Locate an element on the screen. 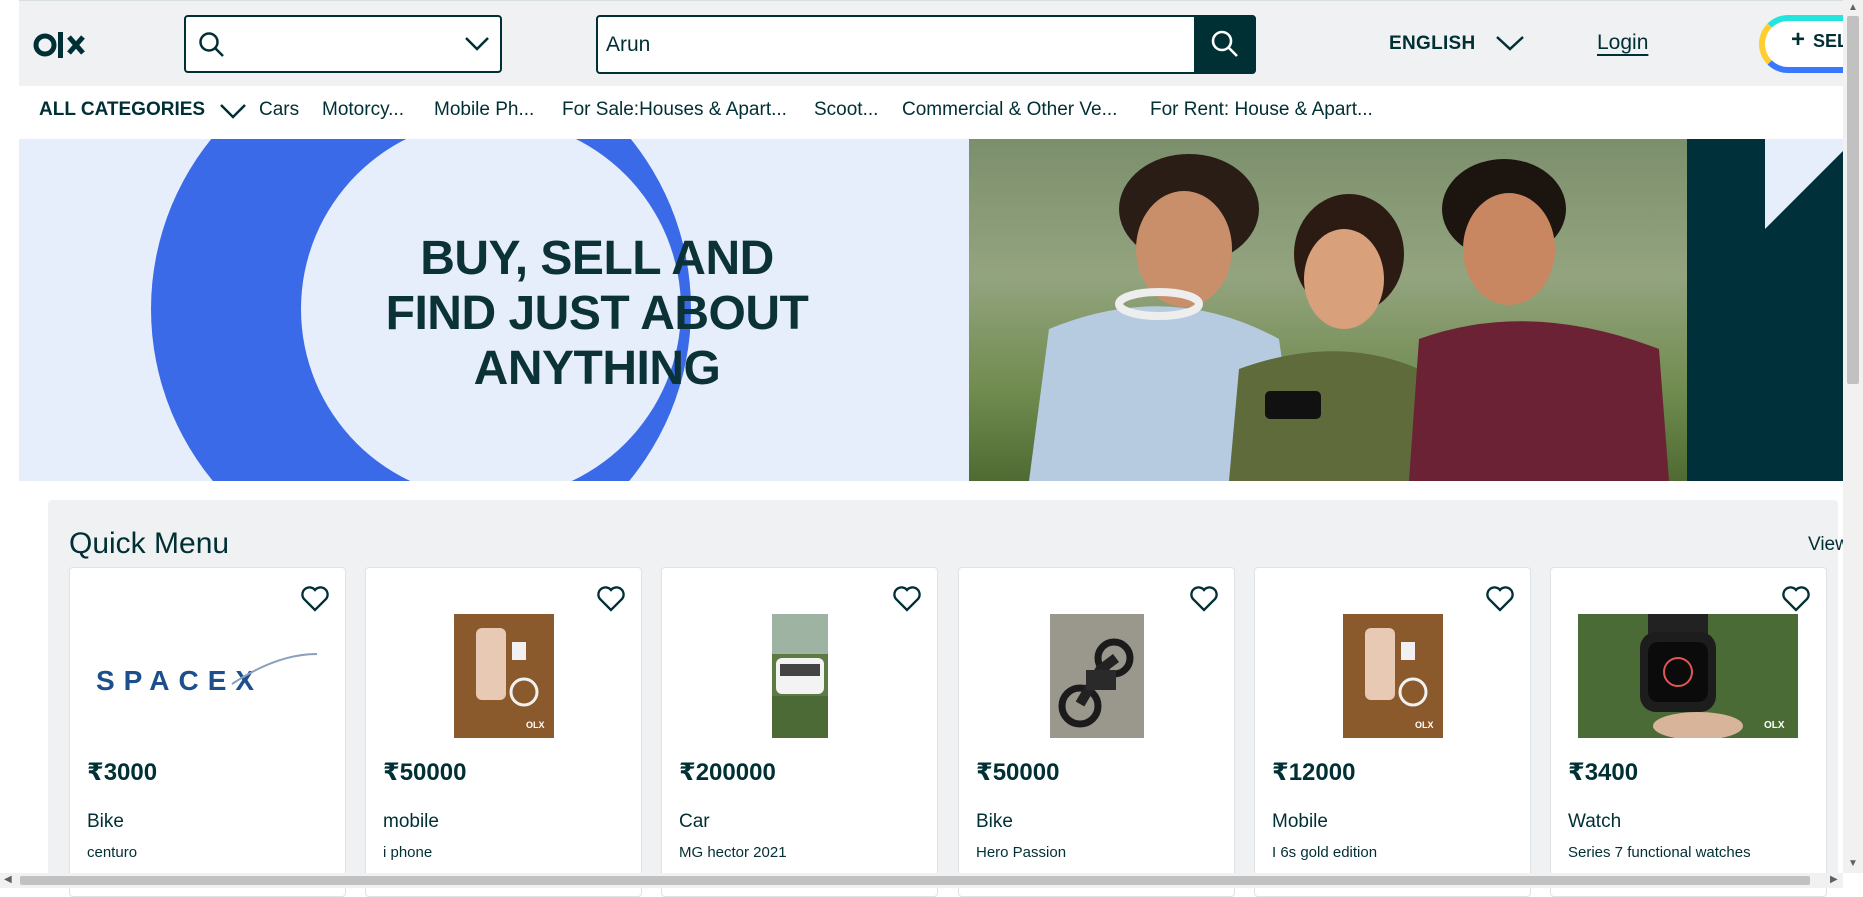  login-link: Login is located at coordinates (1622, 43).